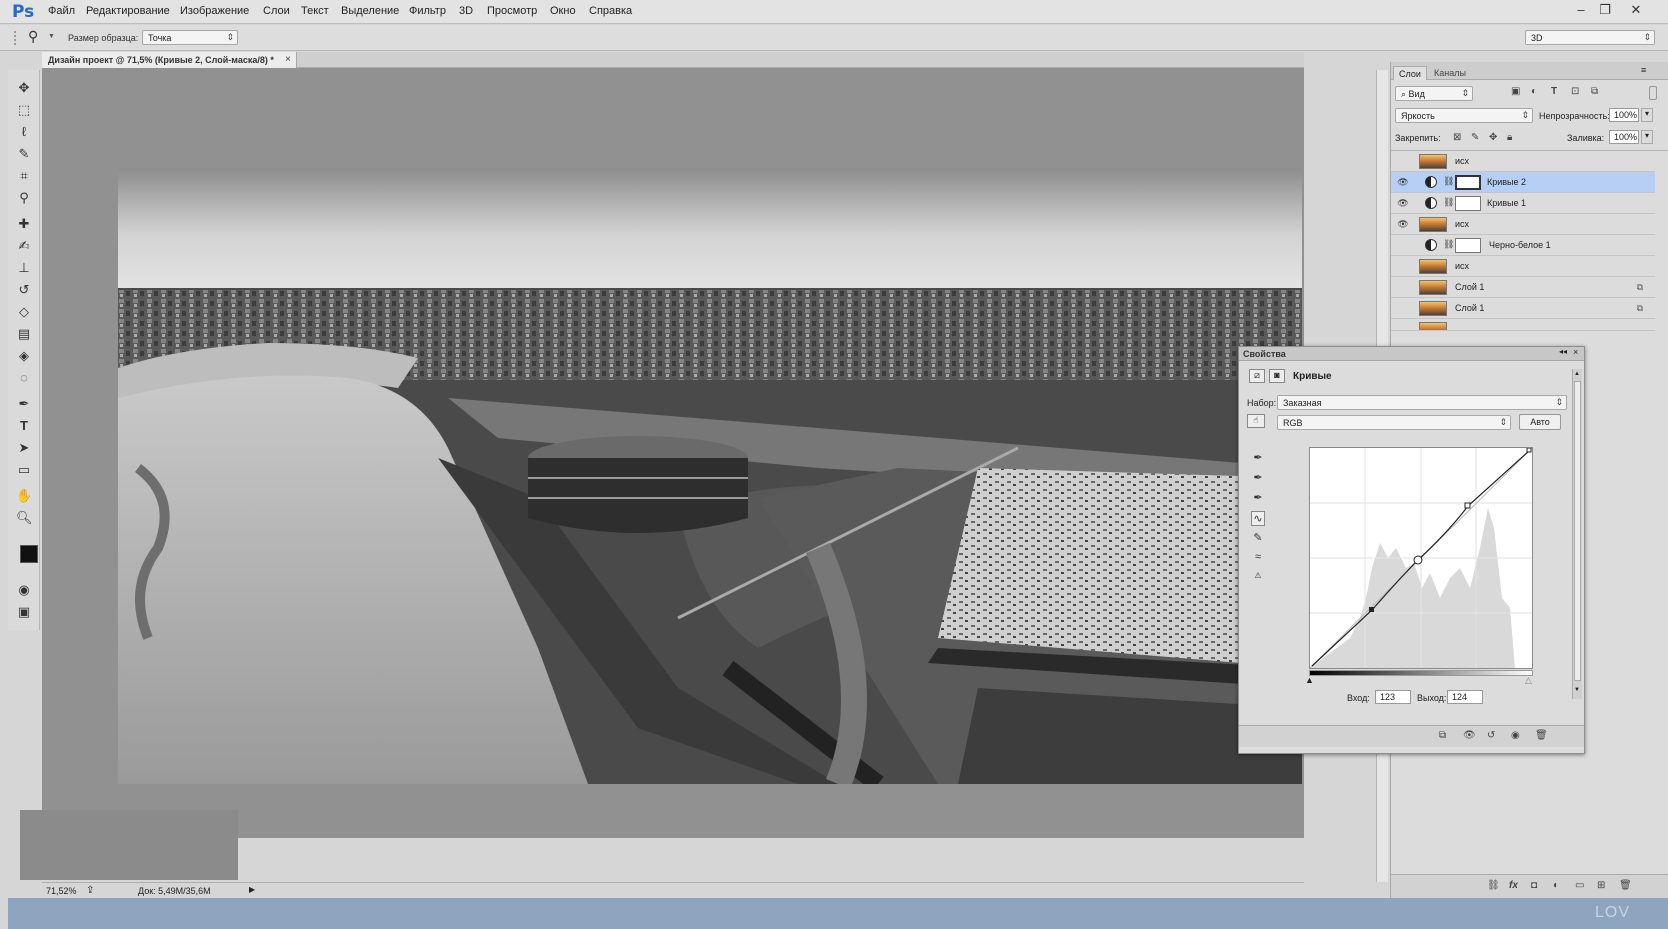  I want to click on menu-file: Файл, so click(61, 11).